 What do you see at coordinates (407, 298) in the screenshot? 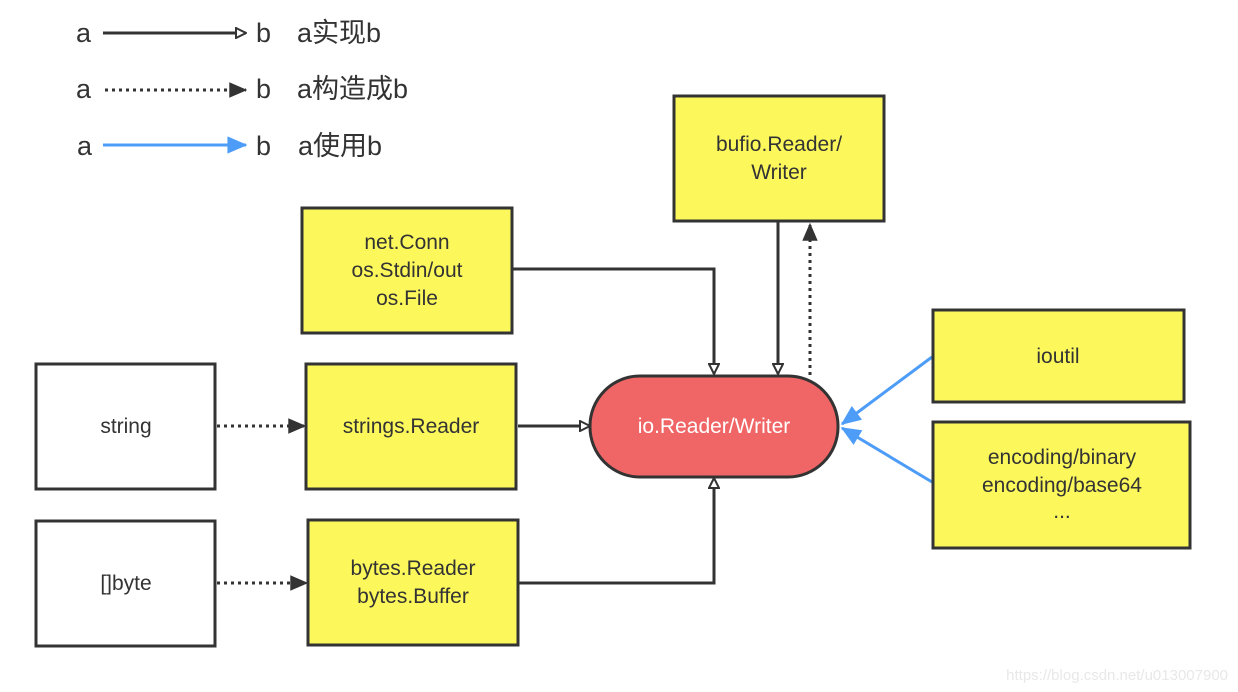
I see `node-label: os.File` at bounding box center [407, 298].